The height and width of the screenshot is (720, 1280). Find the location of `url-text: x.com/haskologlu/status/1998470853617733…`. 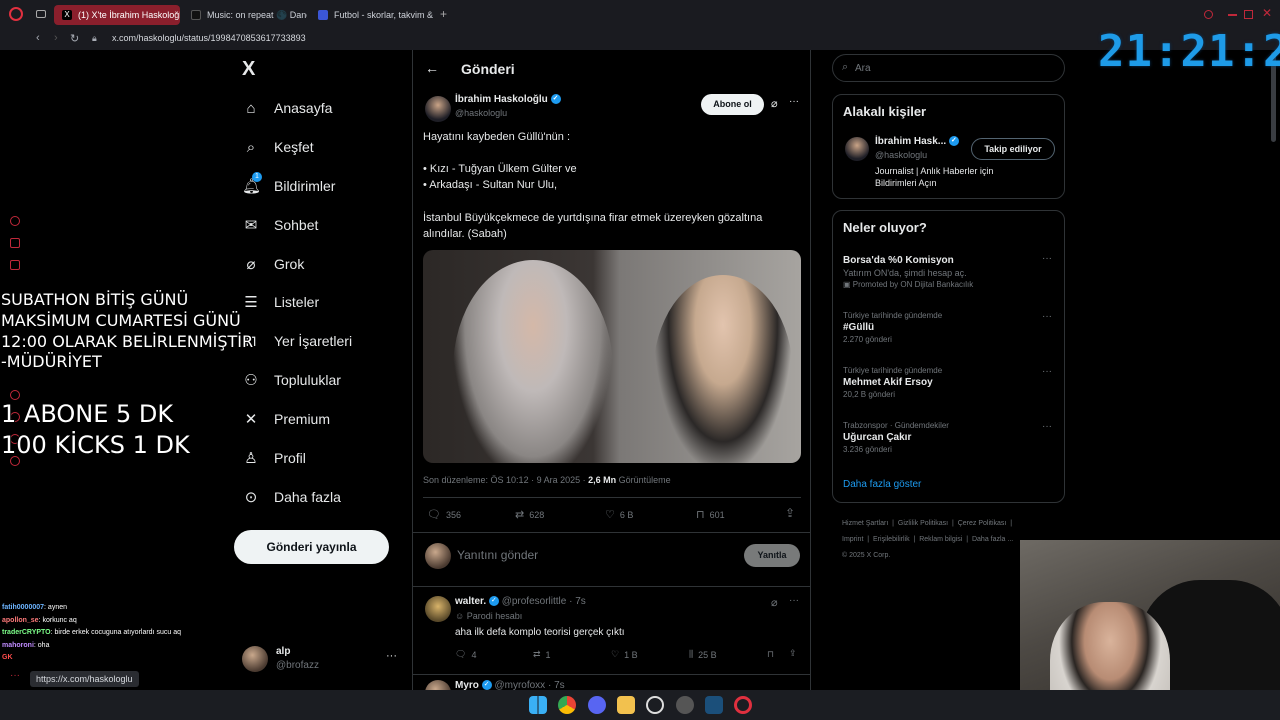

url-text: x.com/haskologlu/status/1998470853617733… is located at coordinates (209, 38).